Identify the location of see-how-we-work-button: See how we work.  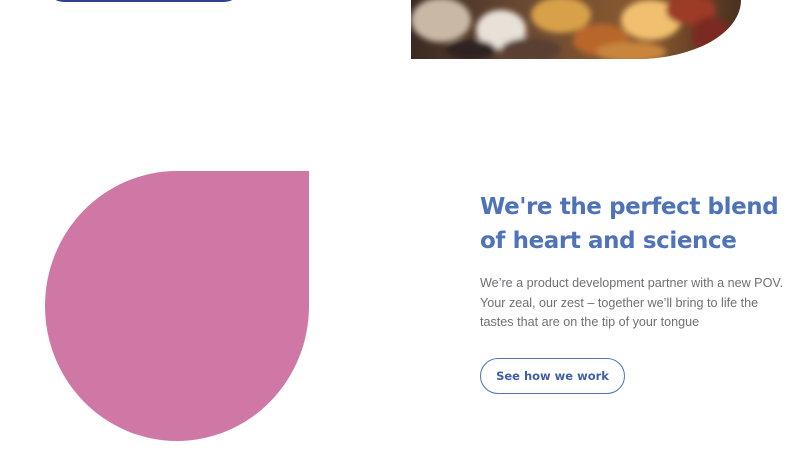
(552, 375).